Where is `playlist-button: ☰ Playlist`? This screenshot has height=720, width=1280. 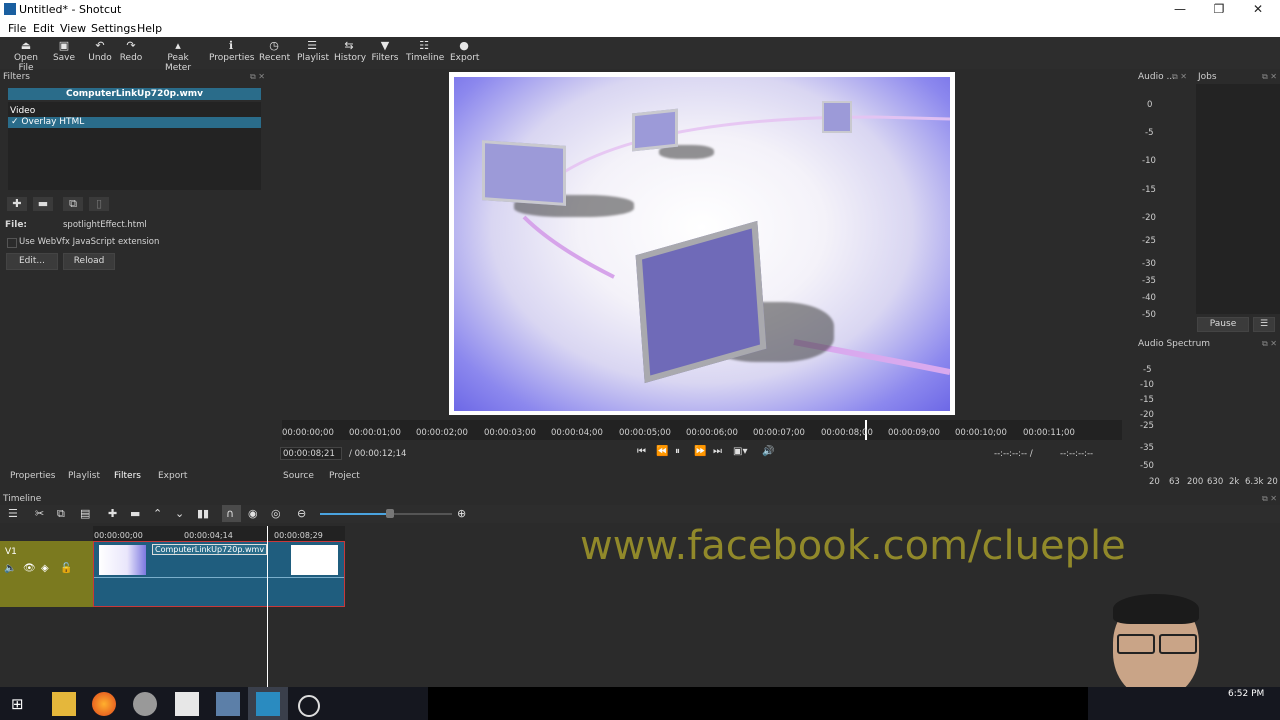
playlist-button: ☰ Playlist is located at coordinates (313, 51).